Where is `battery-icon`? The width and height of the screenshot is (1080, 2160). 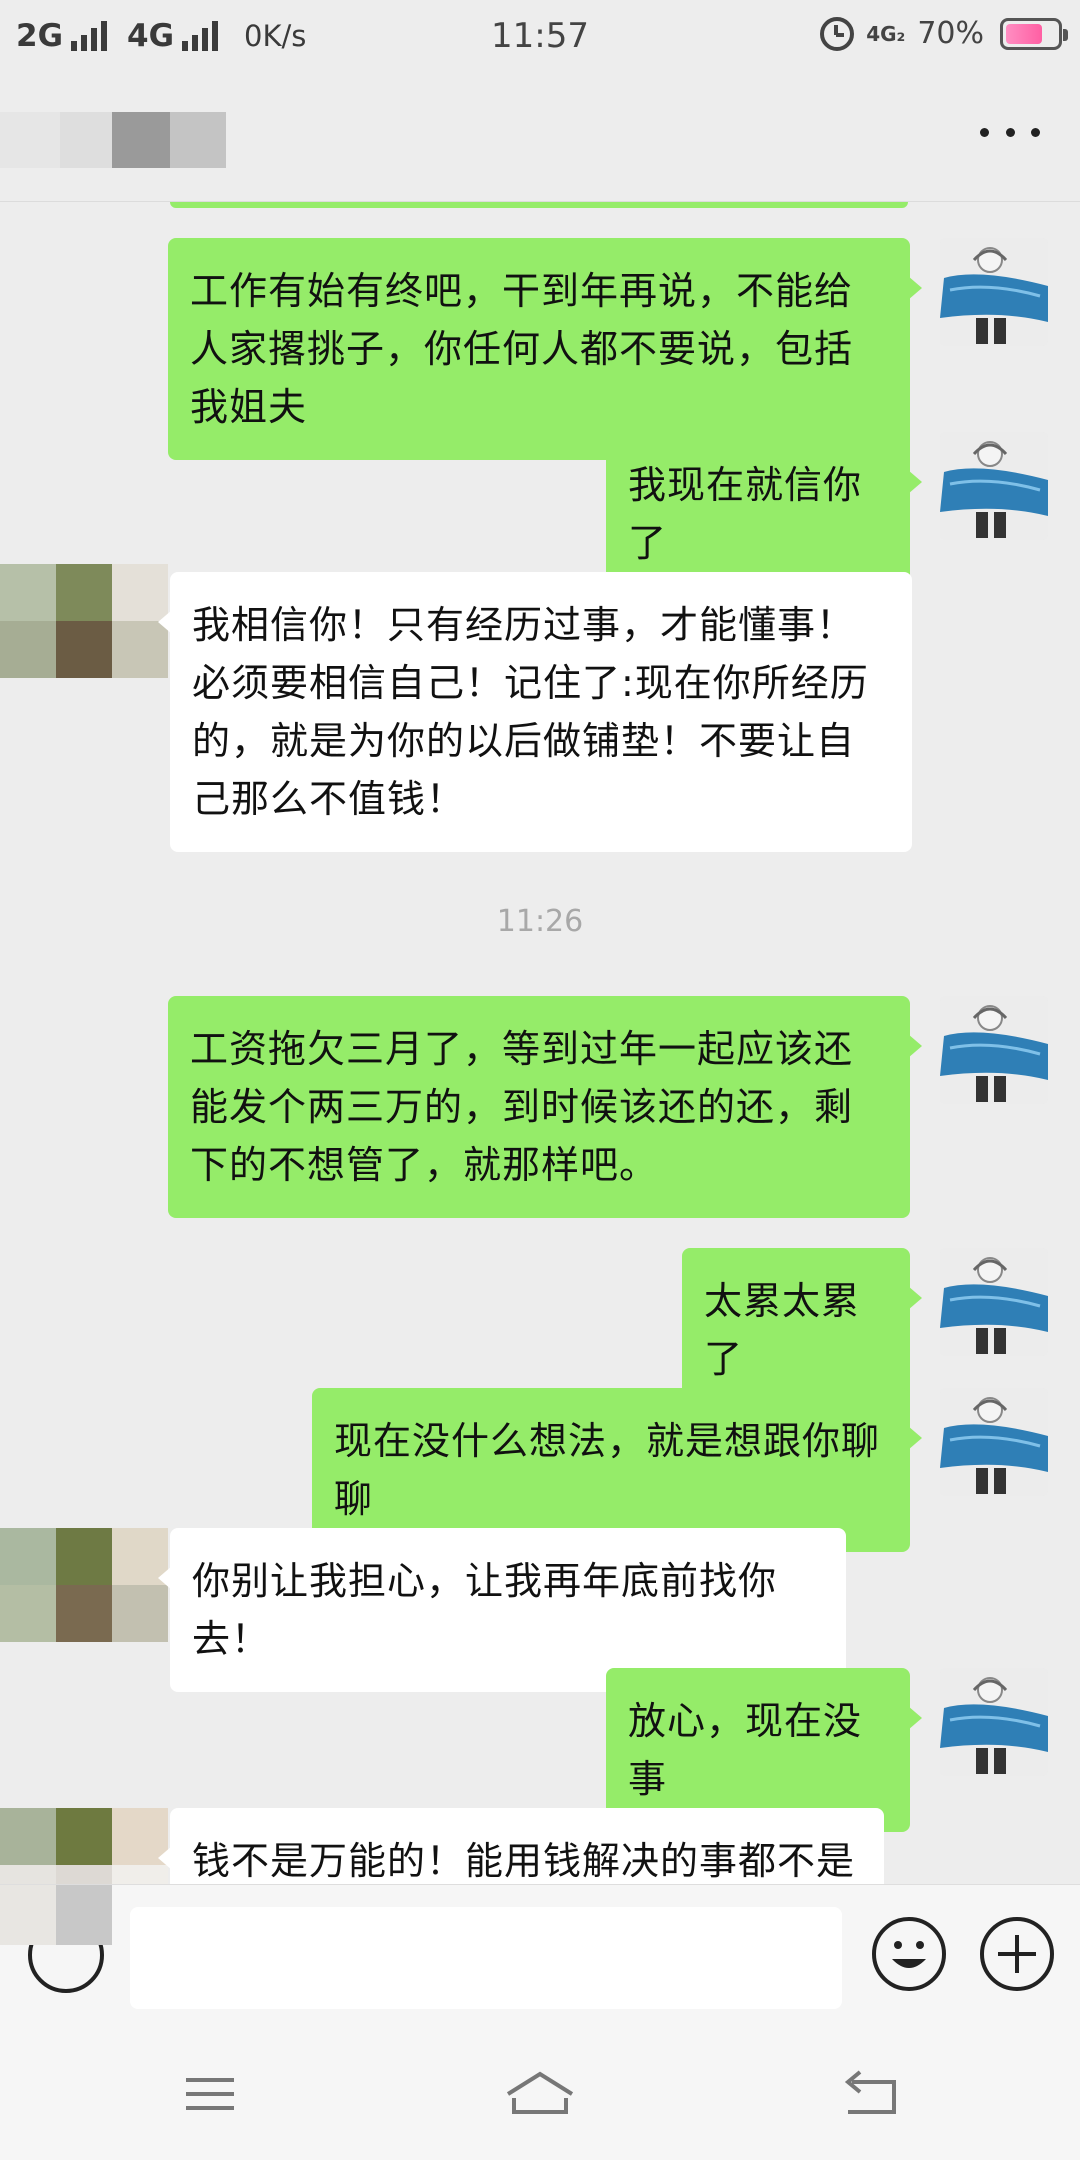 battery-icon is located at coordinates (1034, 33).